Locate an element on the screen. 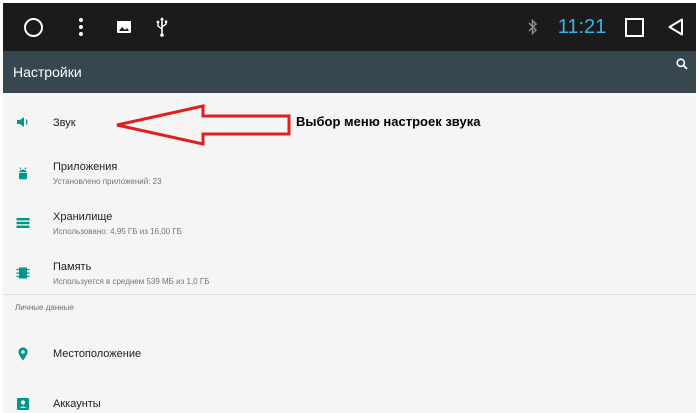 This screenshot has height=413, width=699. memory-title: Память is located at coordinates (72, 267).